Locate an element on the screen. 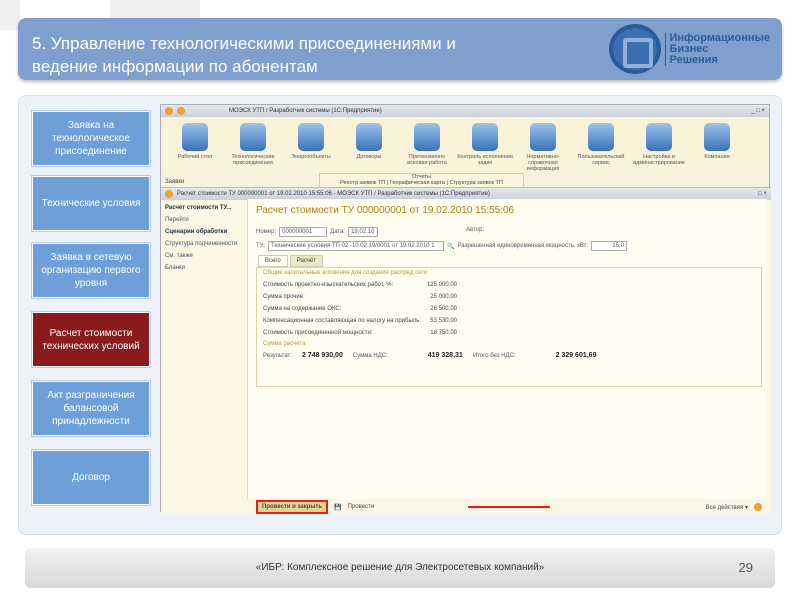 The width and height of the screenshot is (800, 600). window-controls-icon: _ □ × is located at coordinates (760, 111).